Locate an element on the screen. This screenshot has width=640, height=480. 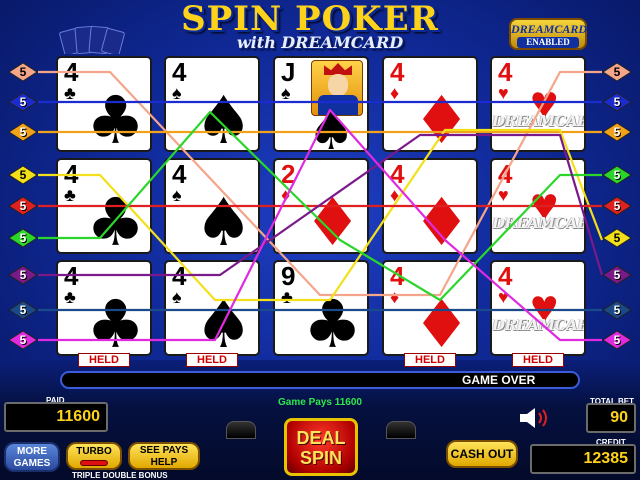
card-r2-c4: 4 ♦ ♦ is located at coordinates (430, 206).